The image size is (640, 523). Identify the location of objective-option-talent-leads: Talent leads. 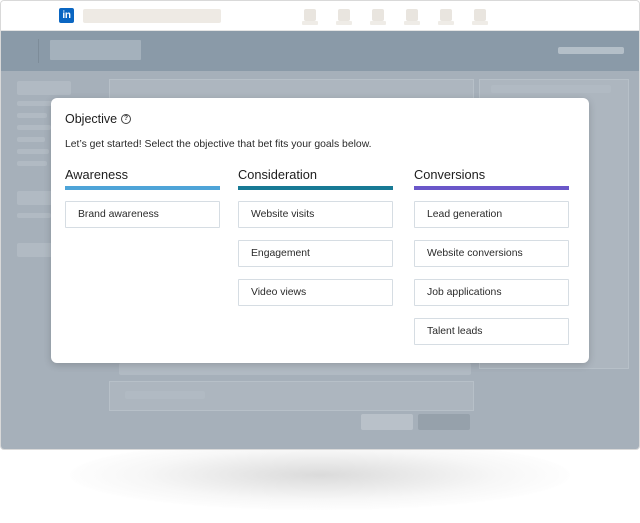
(491, 331).